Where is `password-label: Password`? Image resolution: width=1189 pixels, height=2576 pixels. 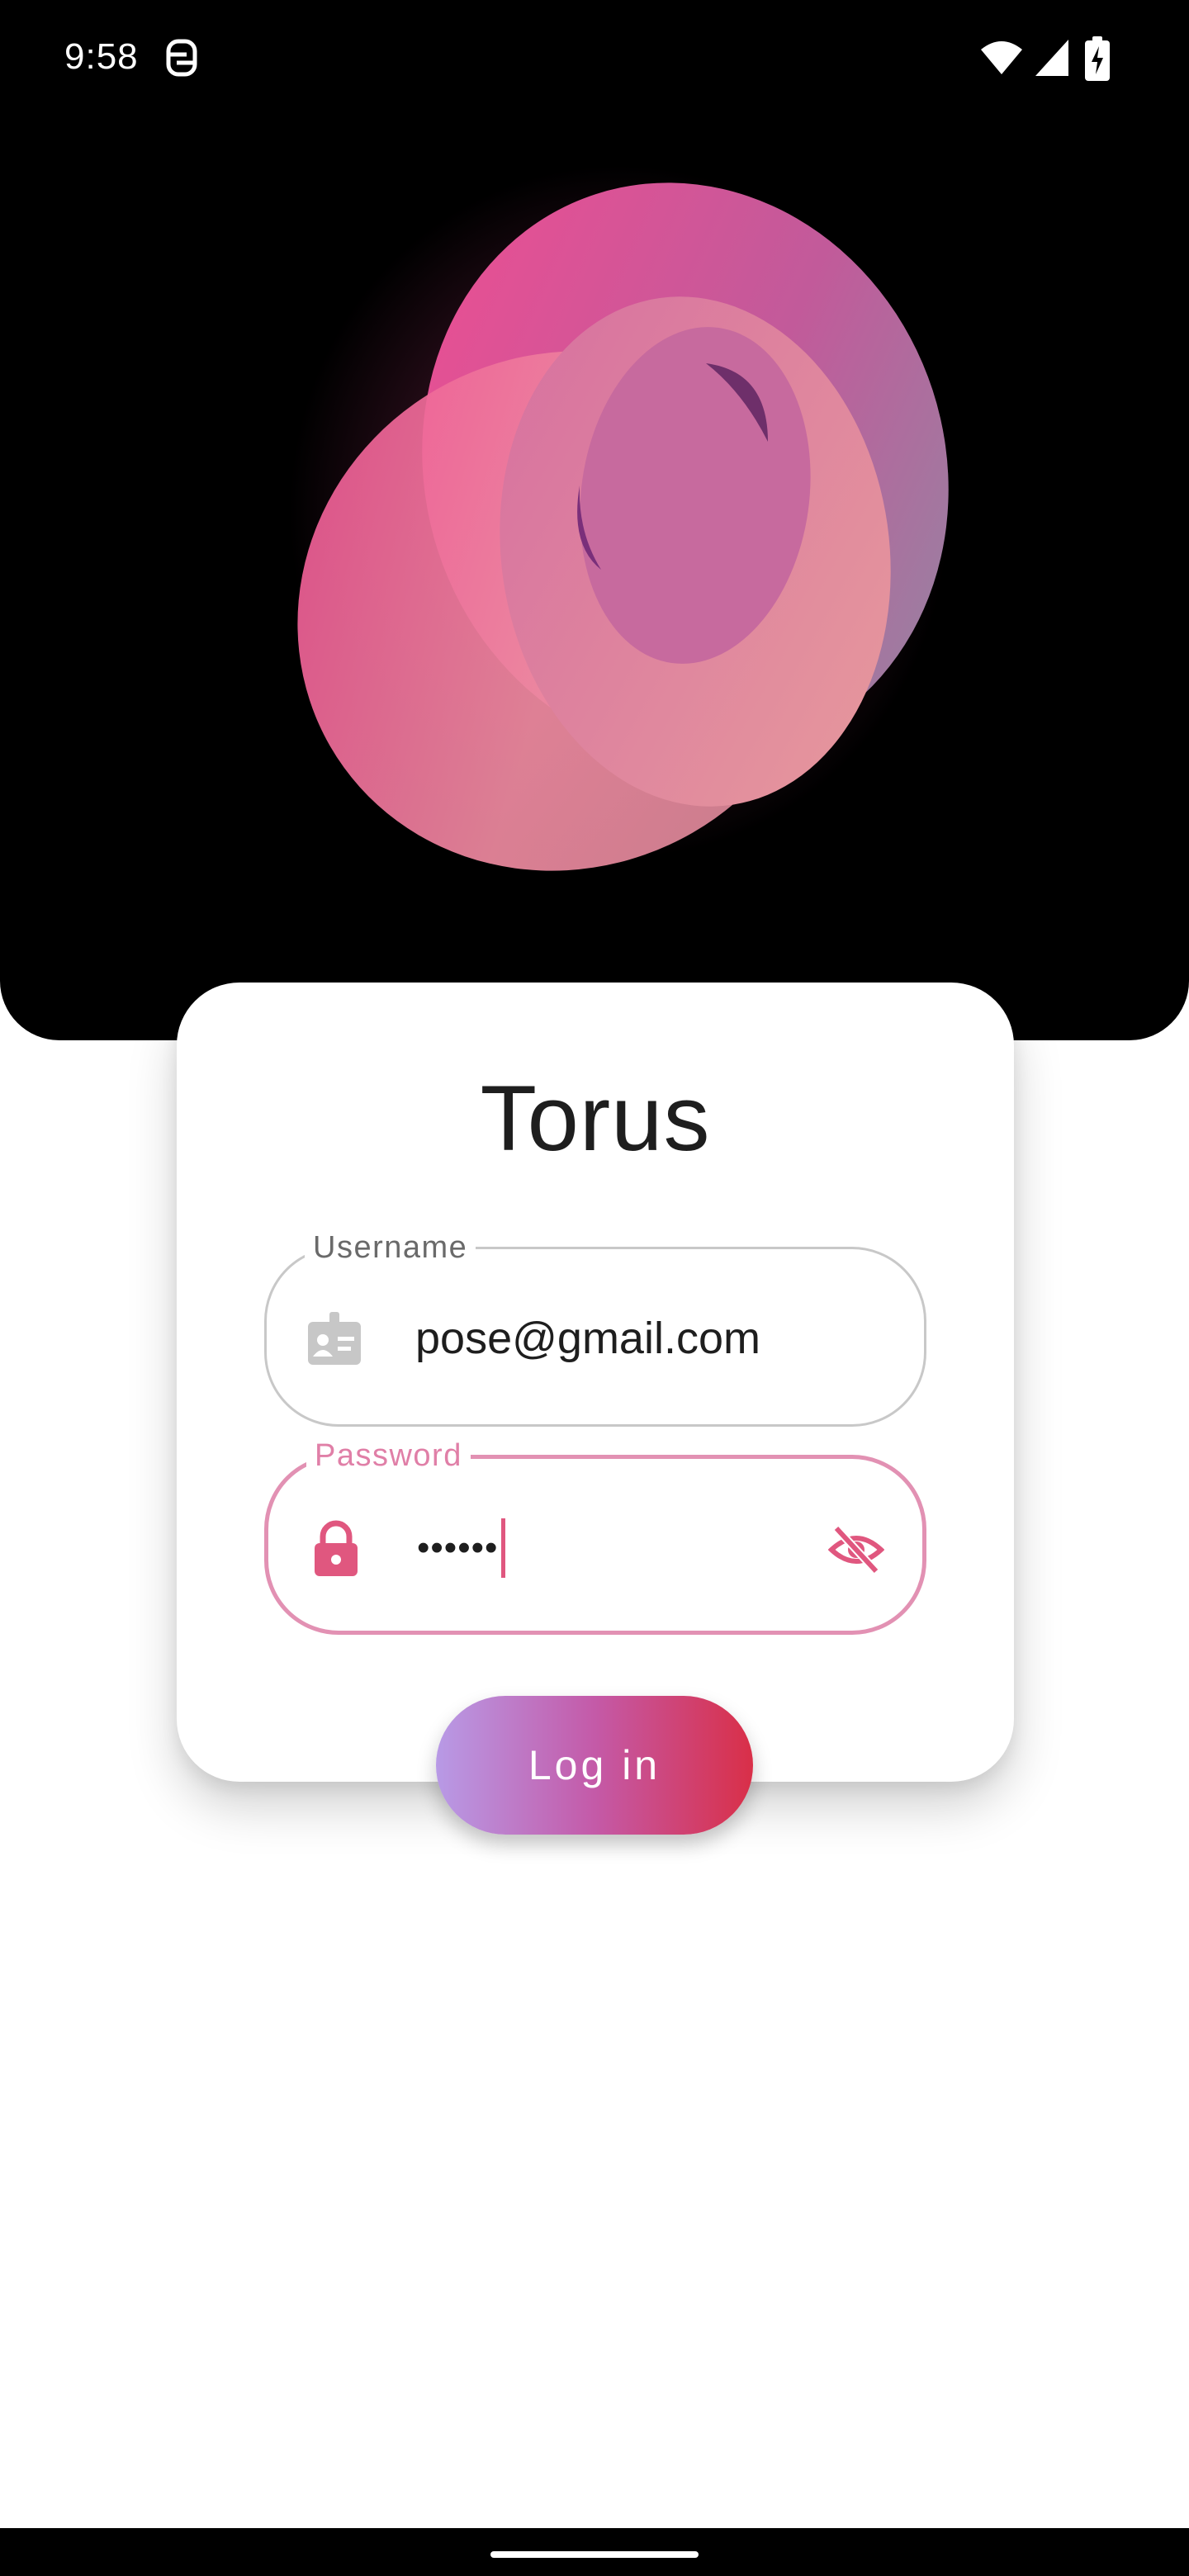 password-label: Password is located at coordinates (388, 1455).